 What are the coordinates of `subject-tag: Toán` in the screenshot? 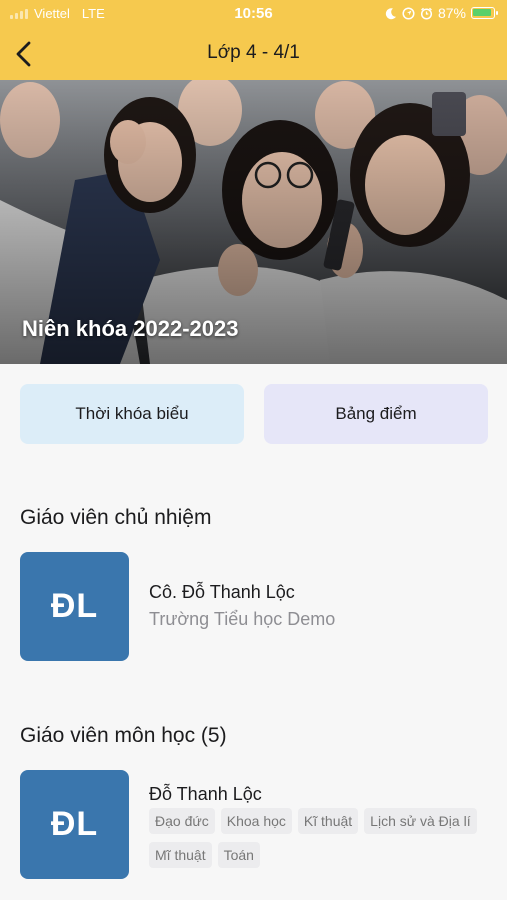 It's located at (238, 855).